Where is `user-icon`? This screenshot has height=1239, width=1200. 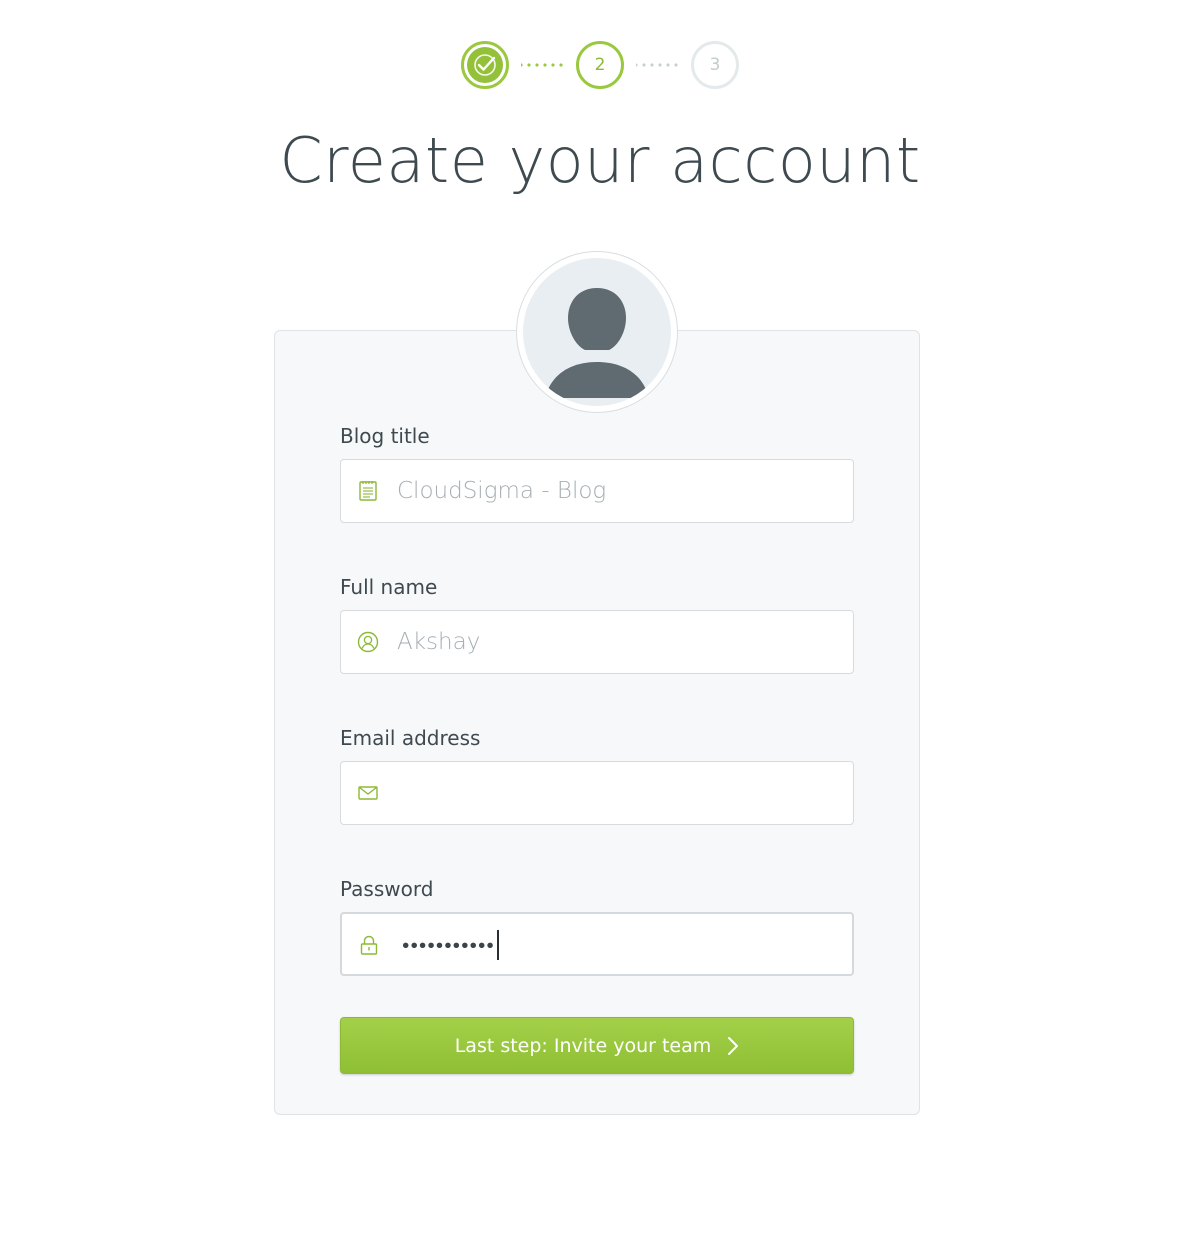 user-icon is located at coordinates (368, 642).